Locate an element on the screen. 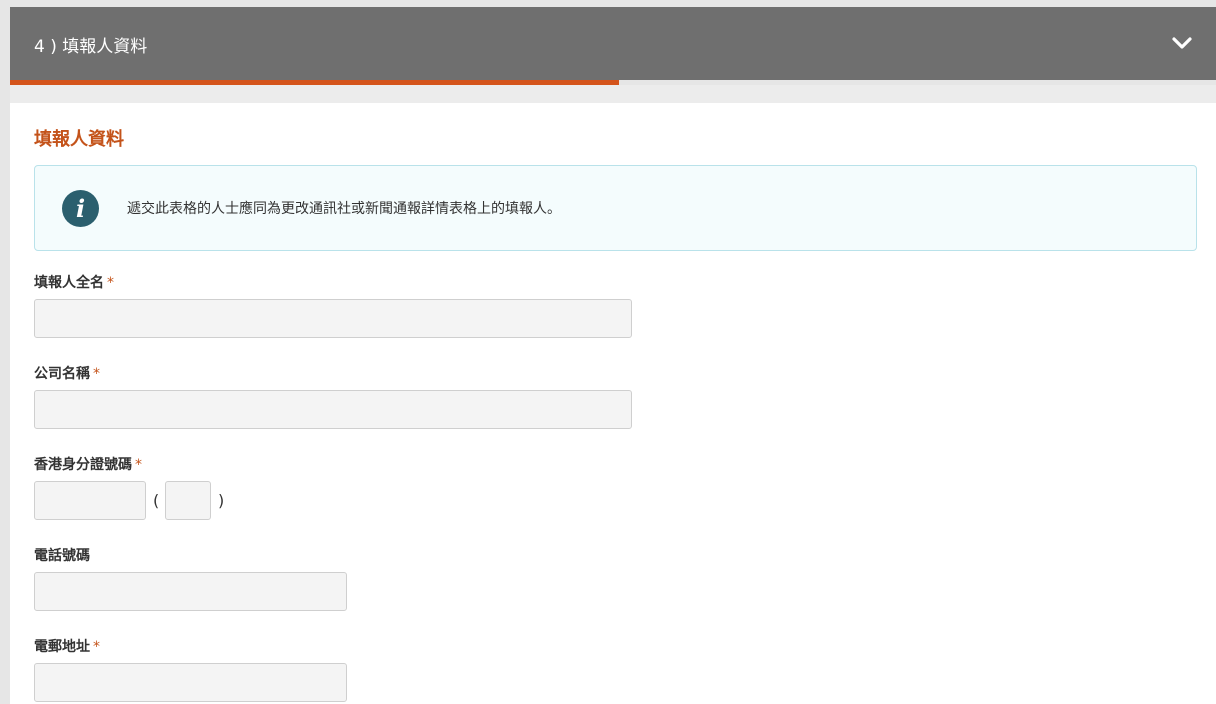 This screenshot has height=704, width=1216. phone-input is located at coordinates (190, 591).